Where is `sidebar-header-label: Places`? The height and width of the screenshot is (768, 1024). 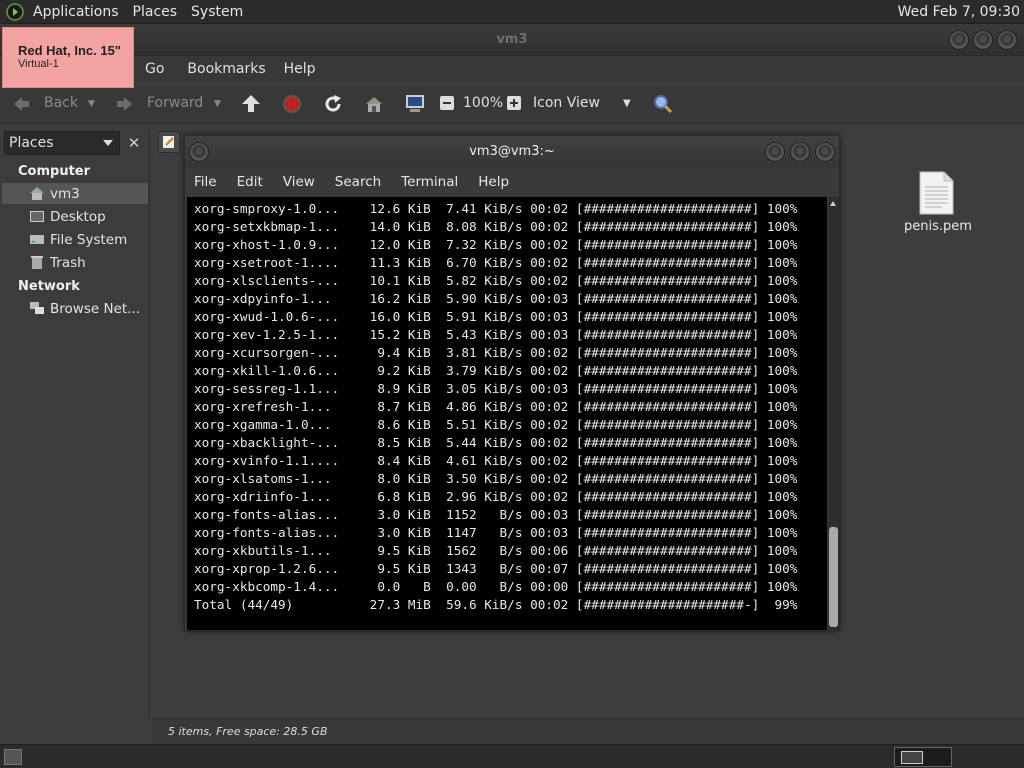 sidebar-header-label: Places is located at coordinates (31, 143).